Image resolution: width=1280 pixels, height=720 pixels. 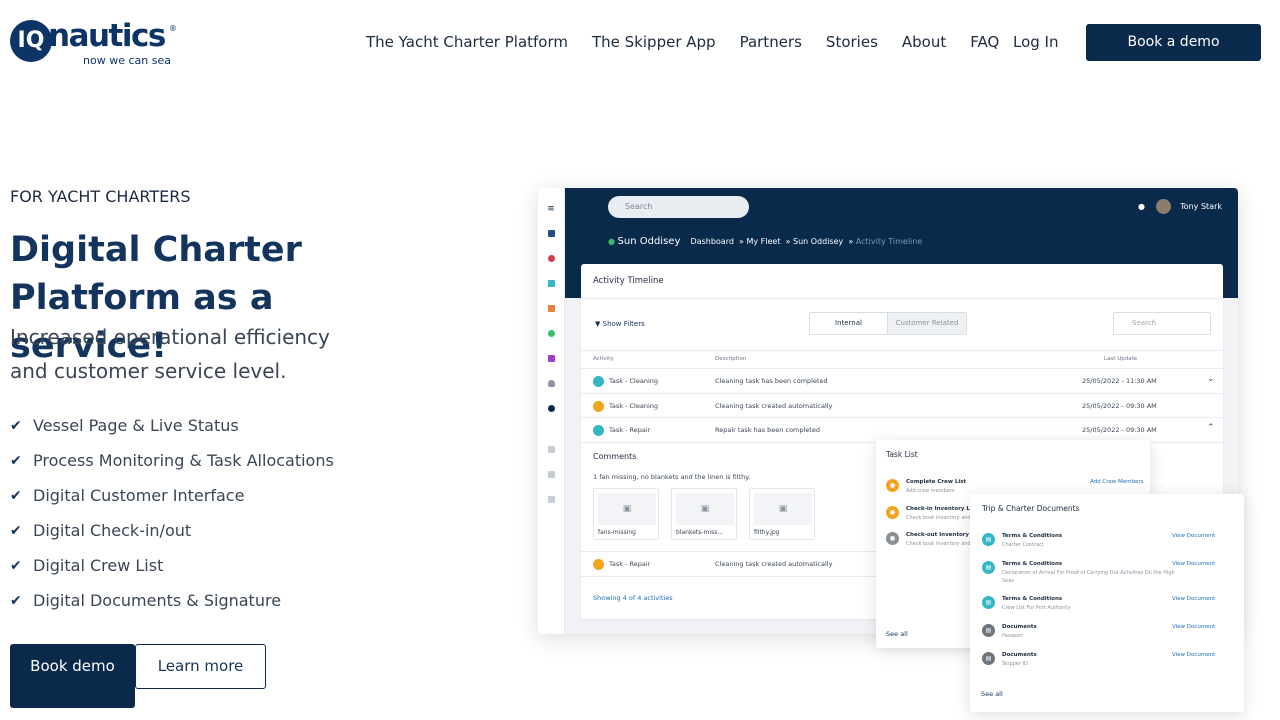 What do you see at coordinates (156, 250) in the screenshot?
I see `hero-title-line1: Digital Charter` at bounding box center [156, 250].